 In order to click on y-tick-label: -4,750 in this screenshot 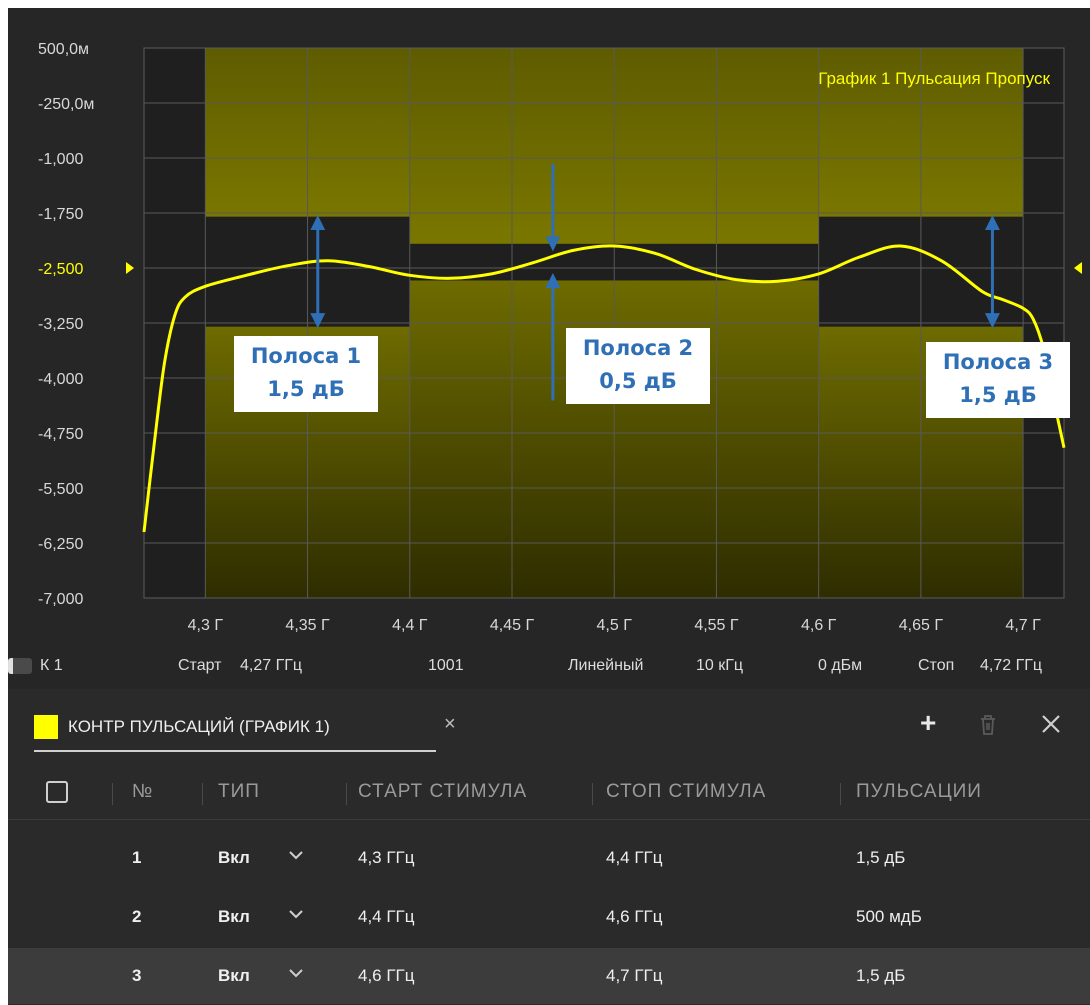, I will do `click(60, 434)`.